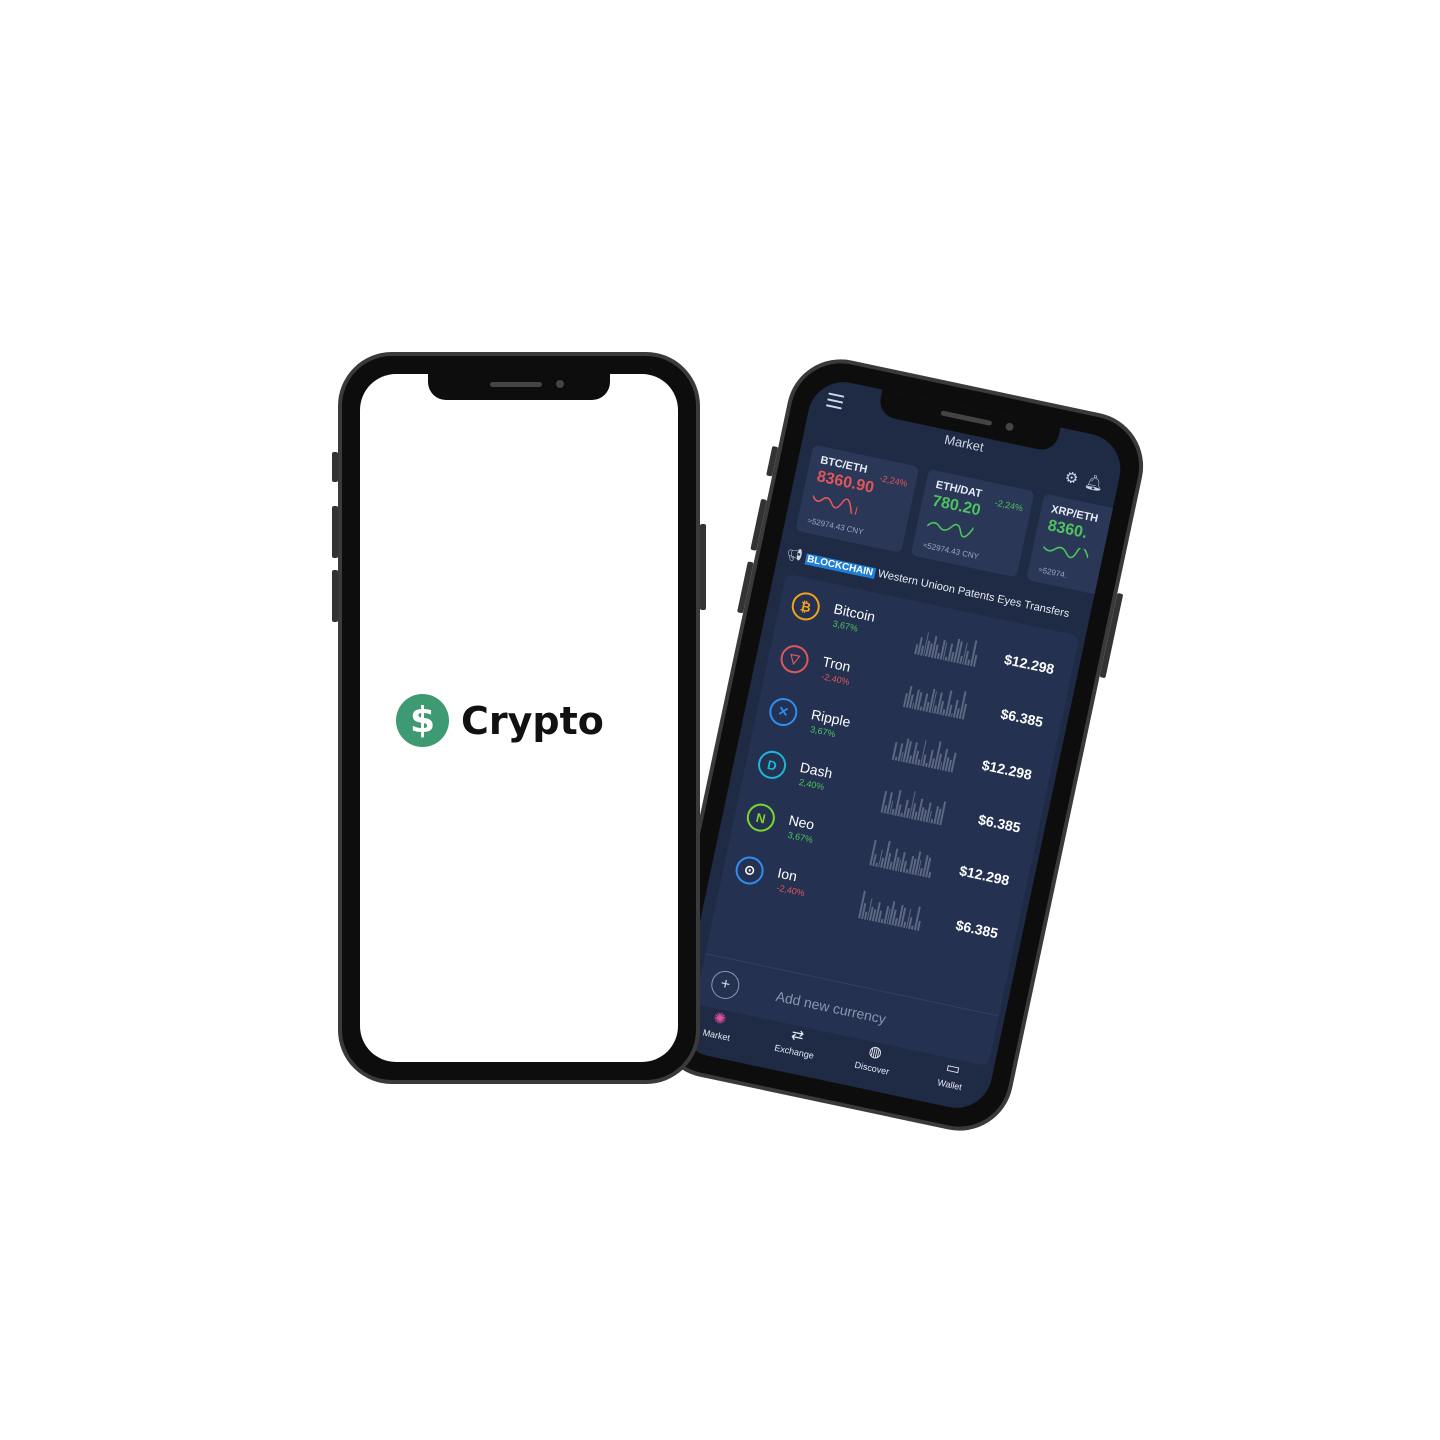 The width and height of the screenshot is (1440, 1440). Describe the element at coordinates (783, 712) in the screenshot. I see `ripple-icon: ✕` at that location.